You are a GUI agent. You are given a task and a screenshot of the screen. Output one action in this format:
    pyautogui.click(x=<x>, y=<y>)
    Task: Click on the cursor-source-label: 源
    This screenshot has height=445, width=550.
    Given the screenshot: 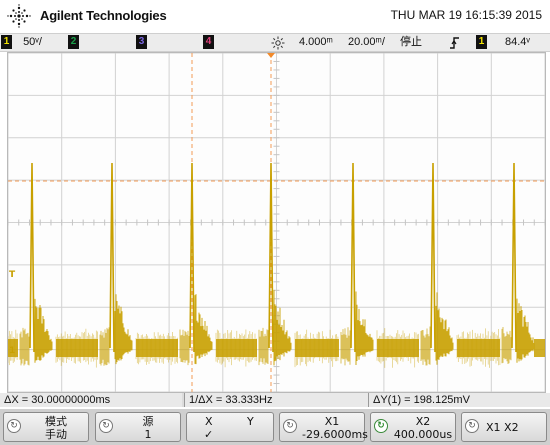 What is the action you would take?
    pyautogui.click(x=148, y=421)
    